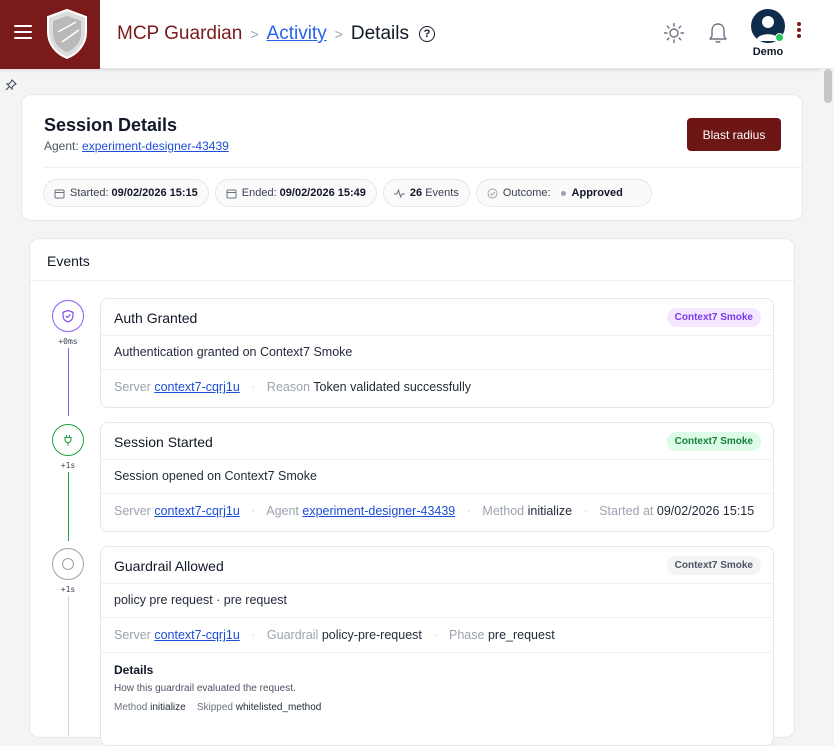 The image size is (834, 746). Describe the element at coordinates (259, 193) in the screenshot. I see `ended-label: Ended:` at that location.